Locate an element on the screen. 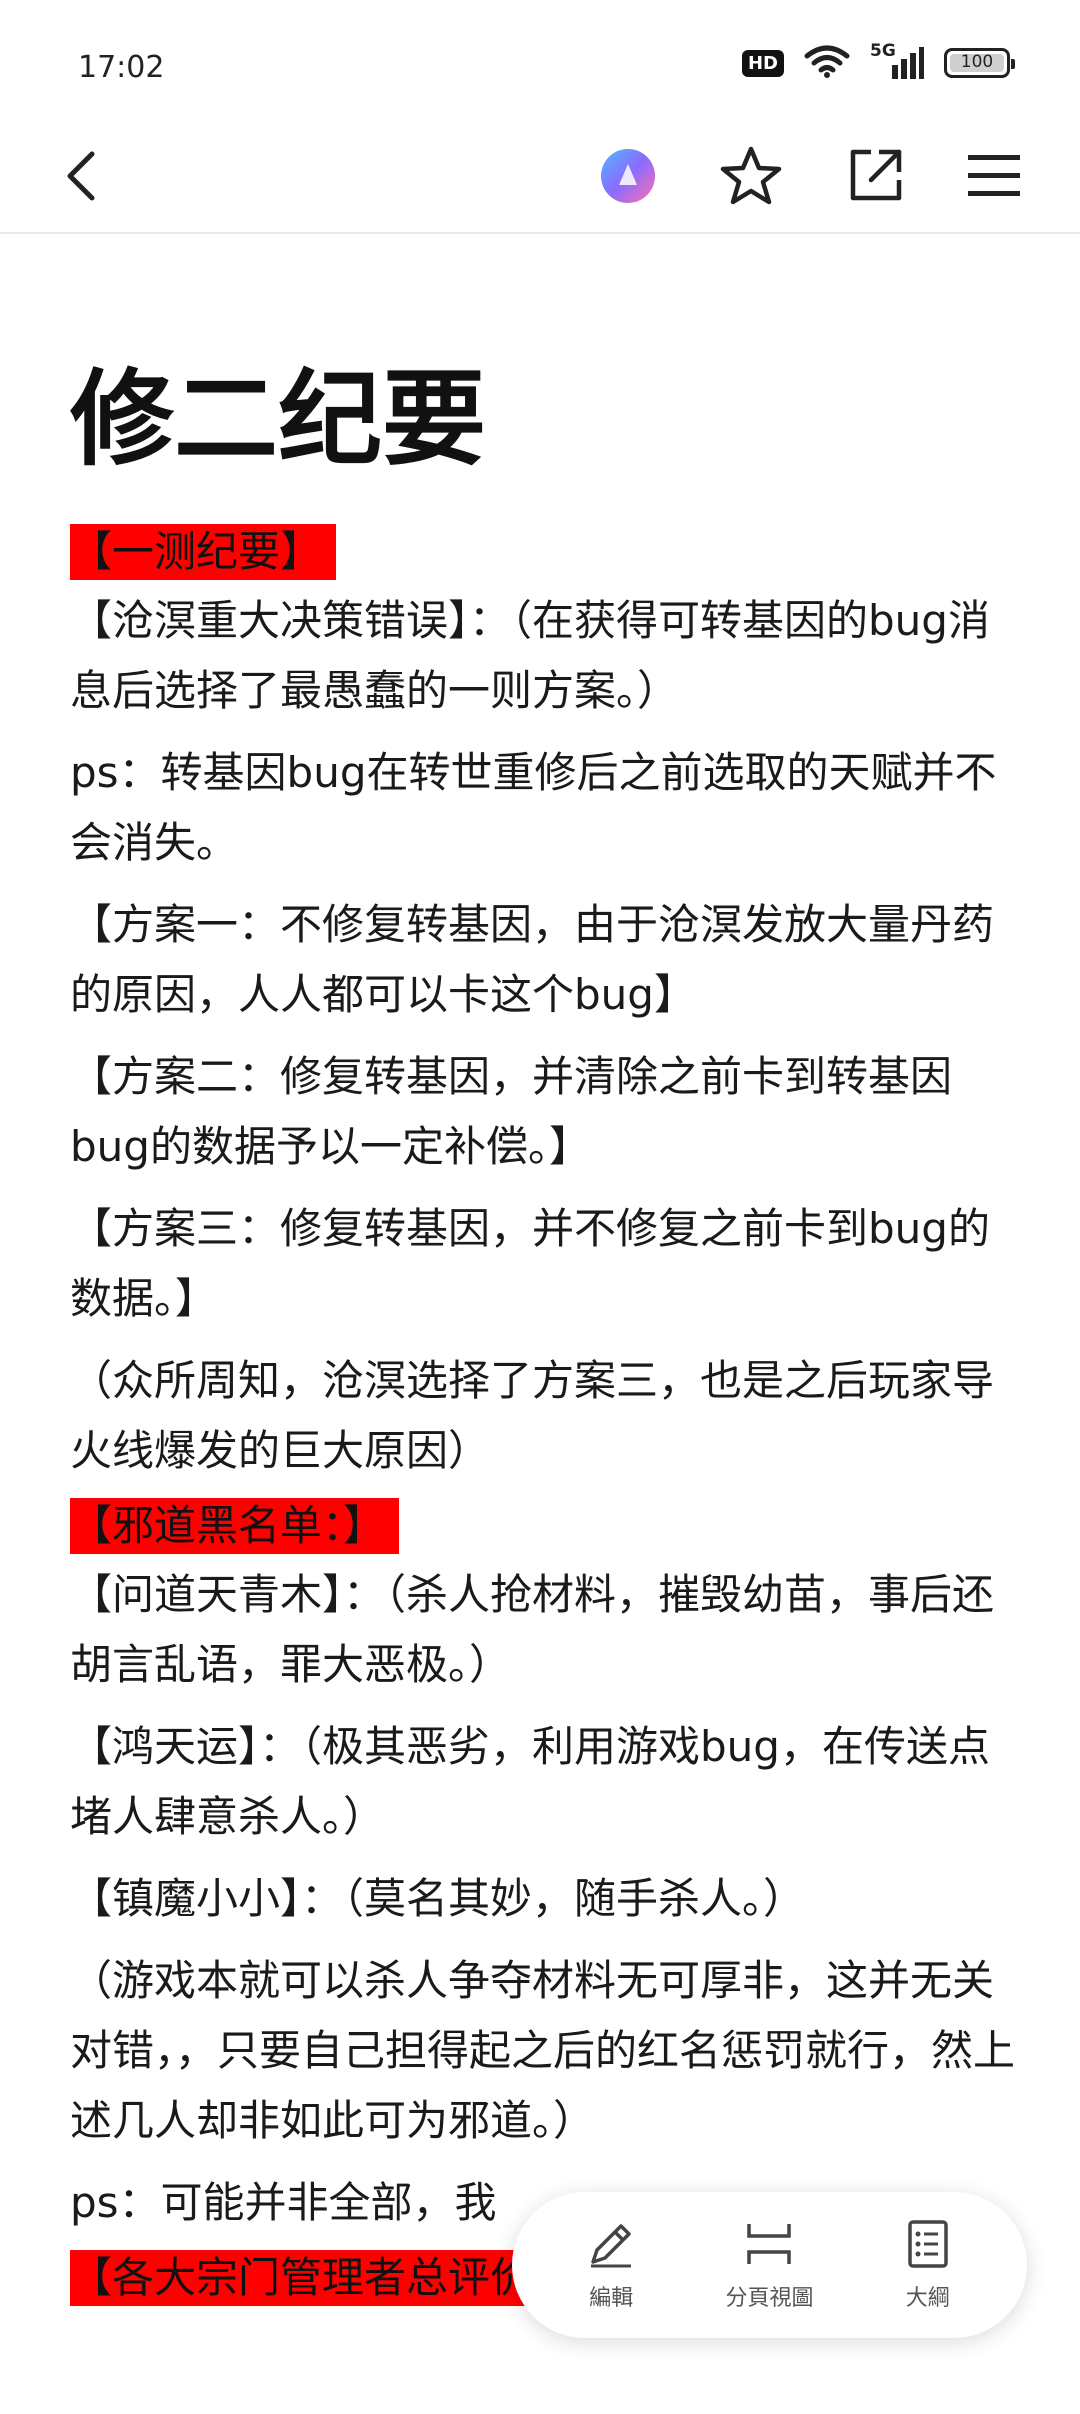  hd-badge: HD is located at coordinates (762, 63).